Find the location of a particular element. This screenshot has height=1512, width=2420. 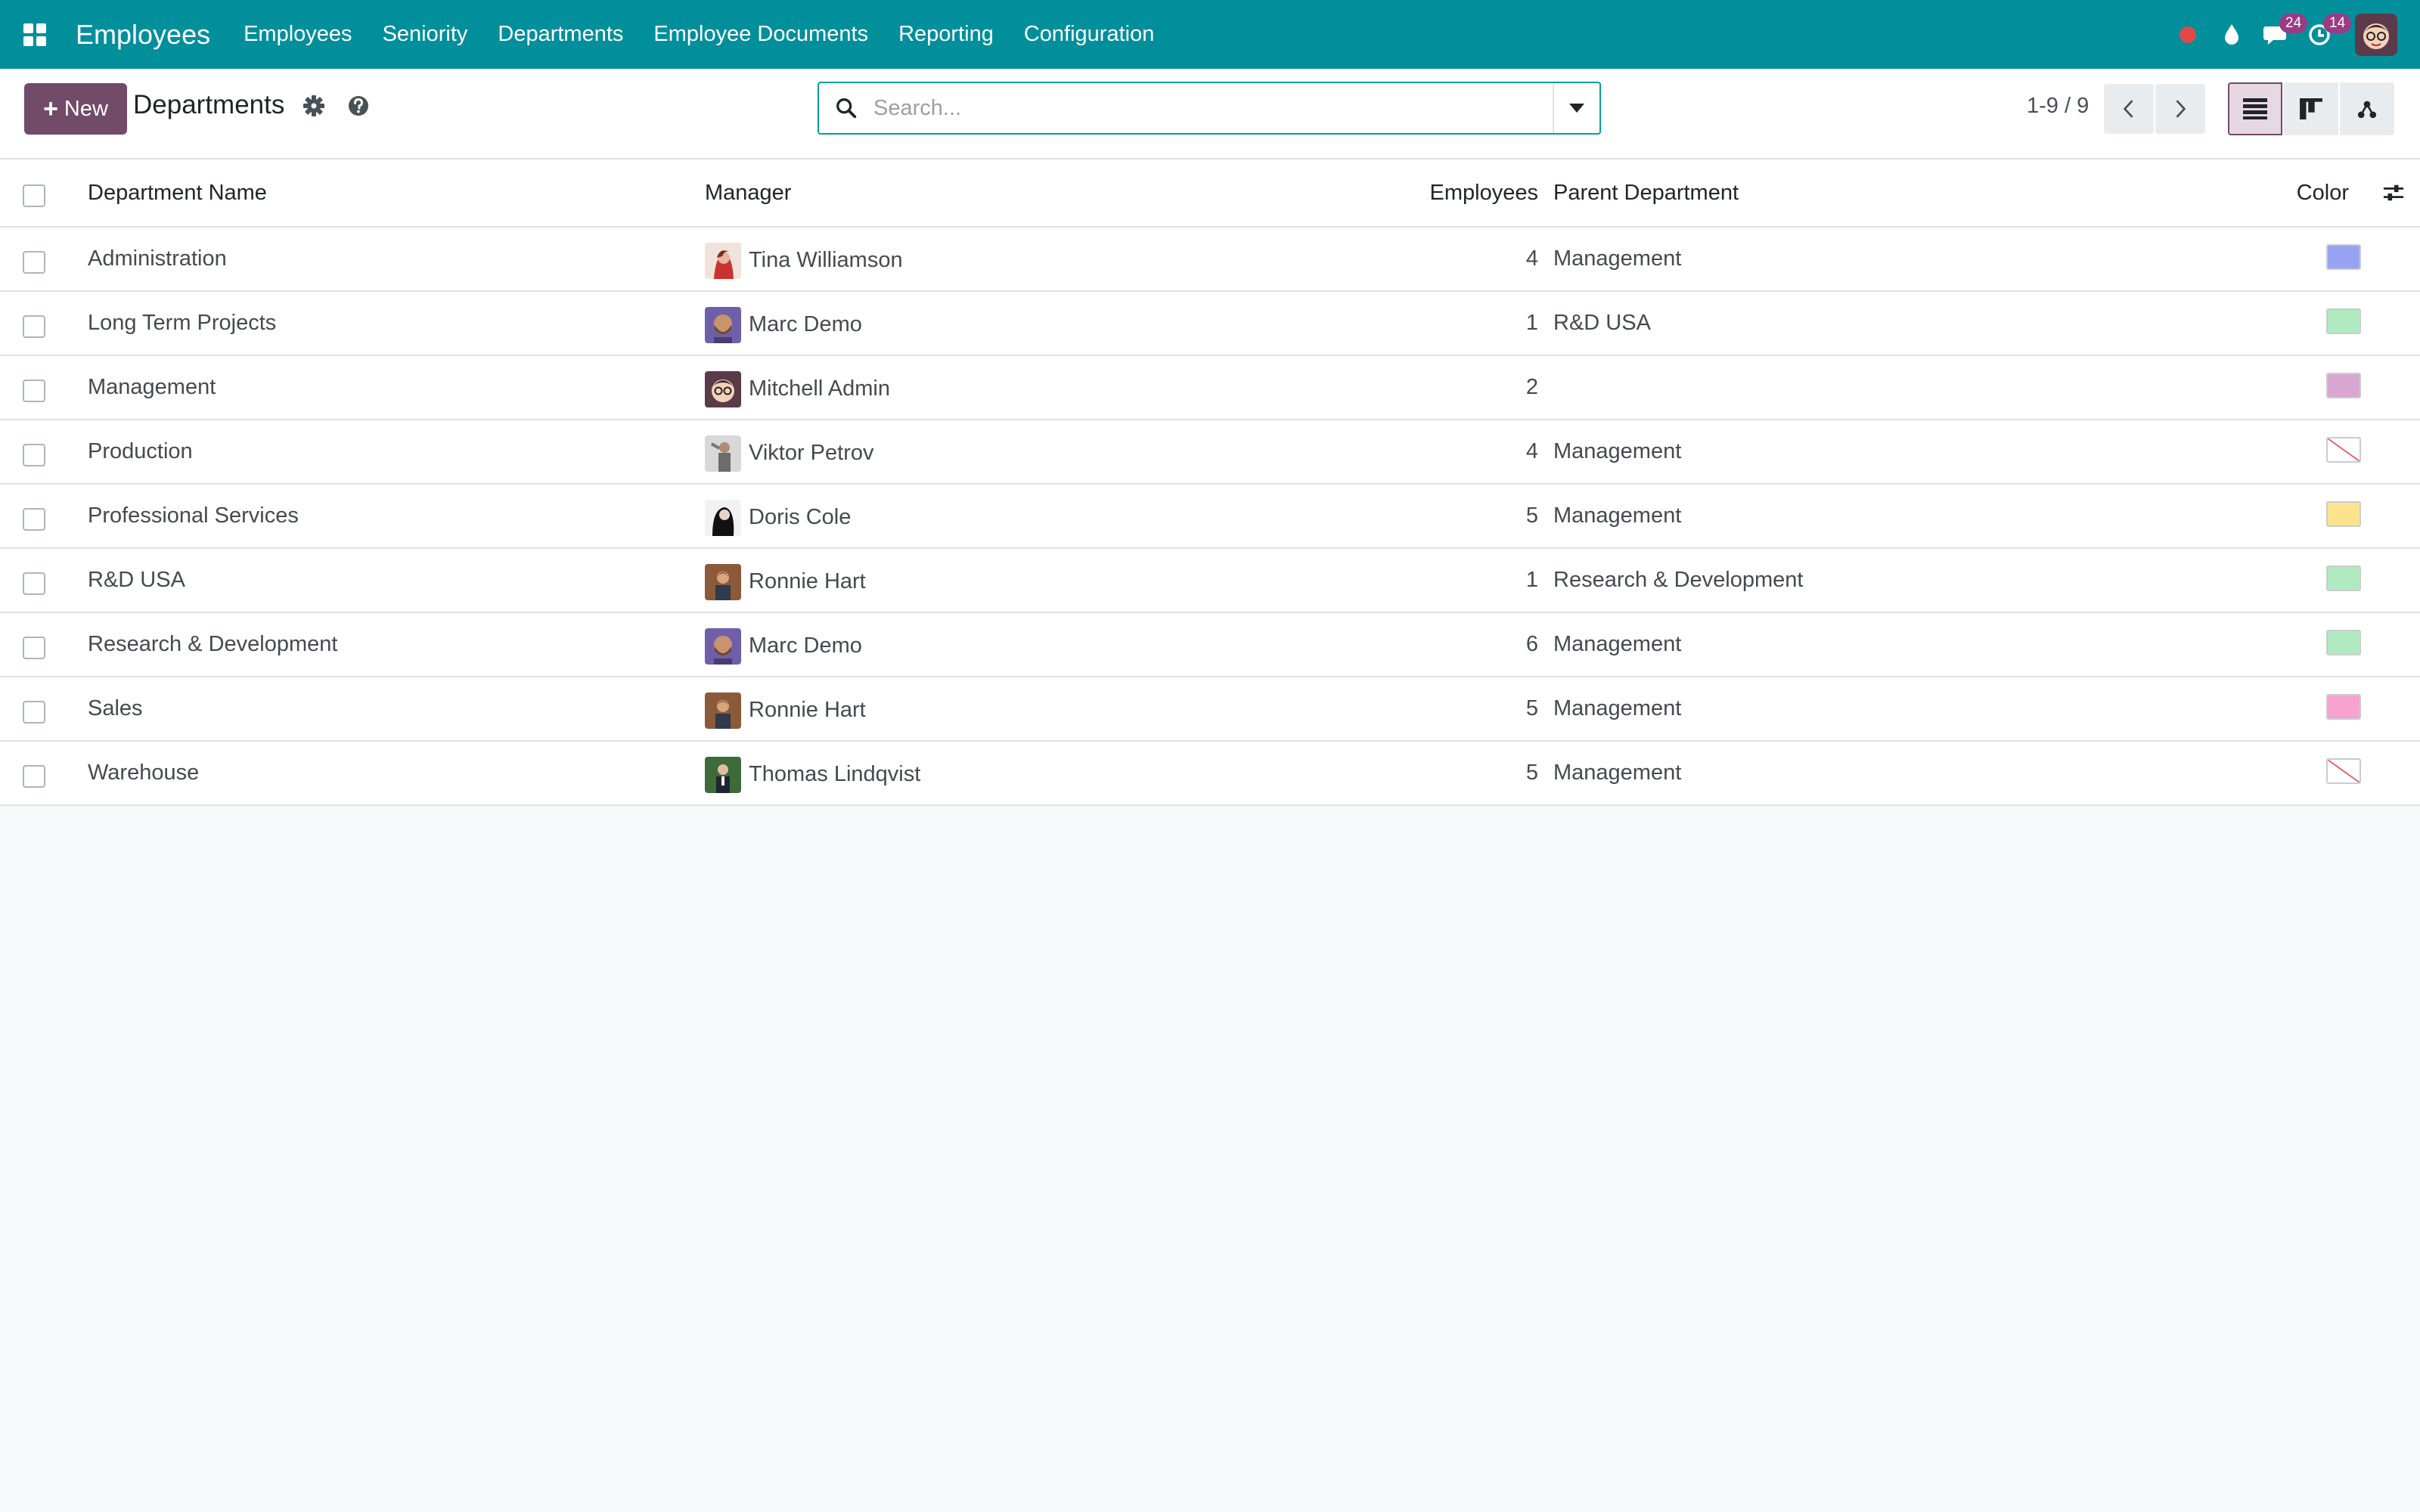

manager-avatar is located at coordinates (723, 453).